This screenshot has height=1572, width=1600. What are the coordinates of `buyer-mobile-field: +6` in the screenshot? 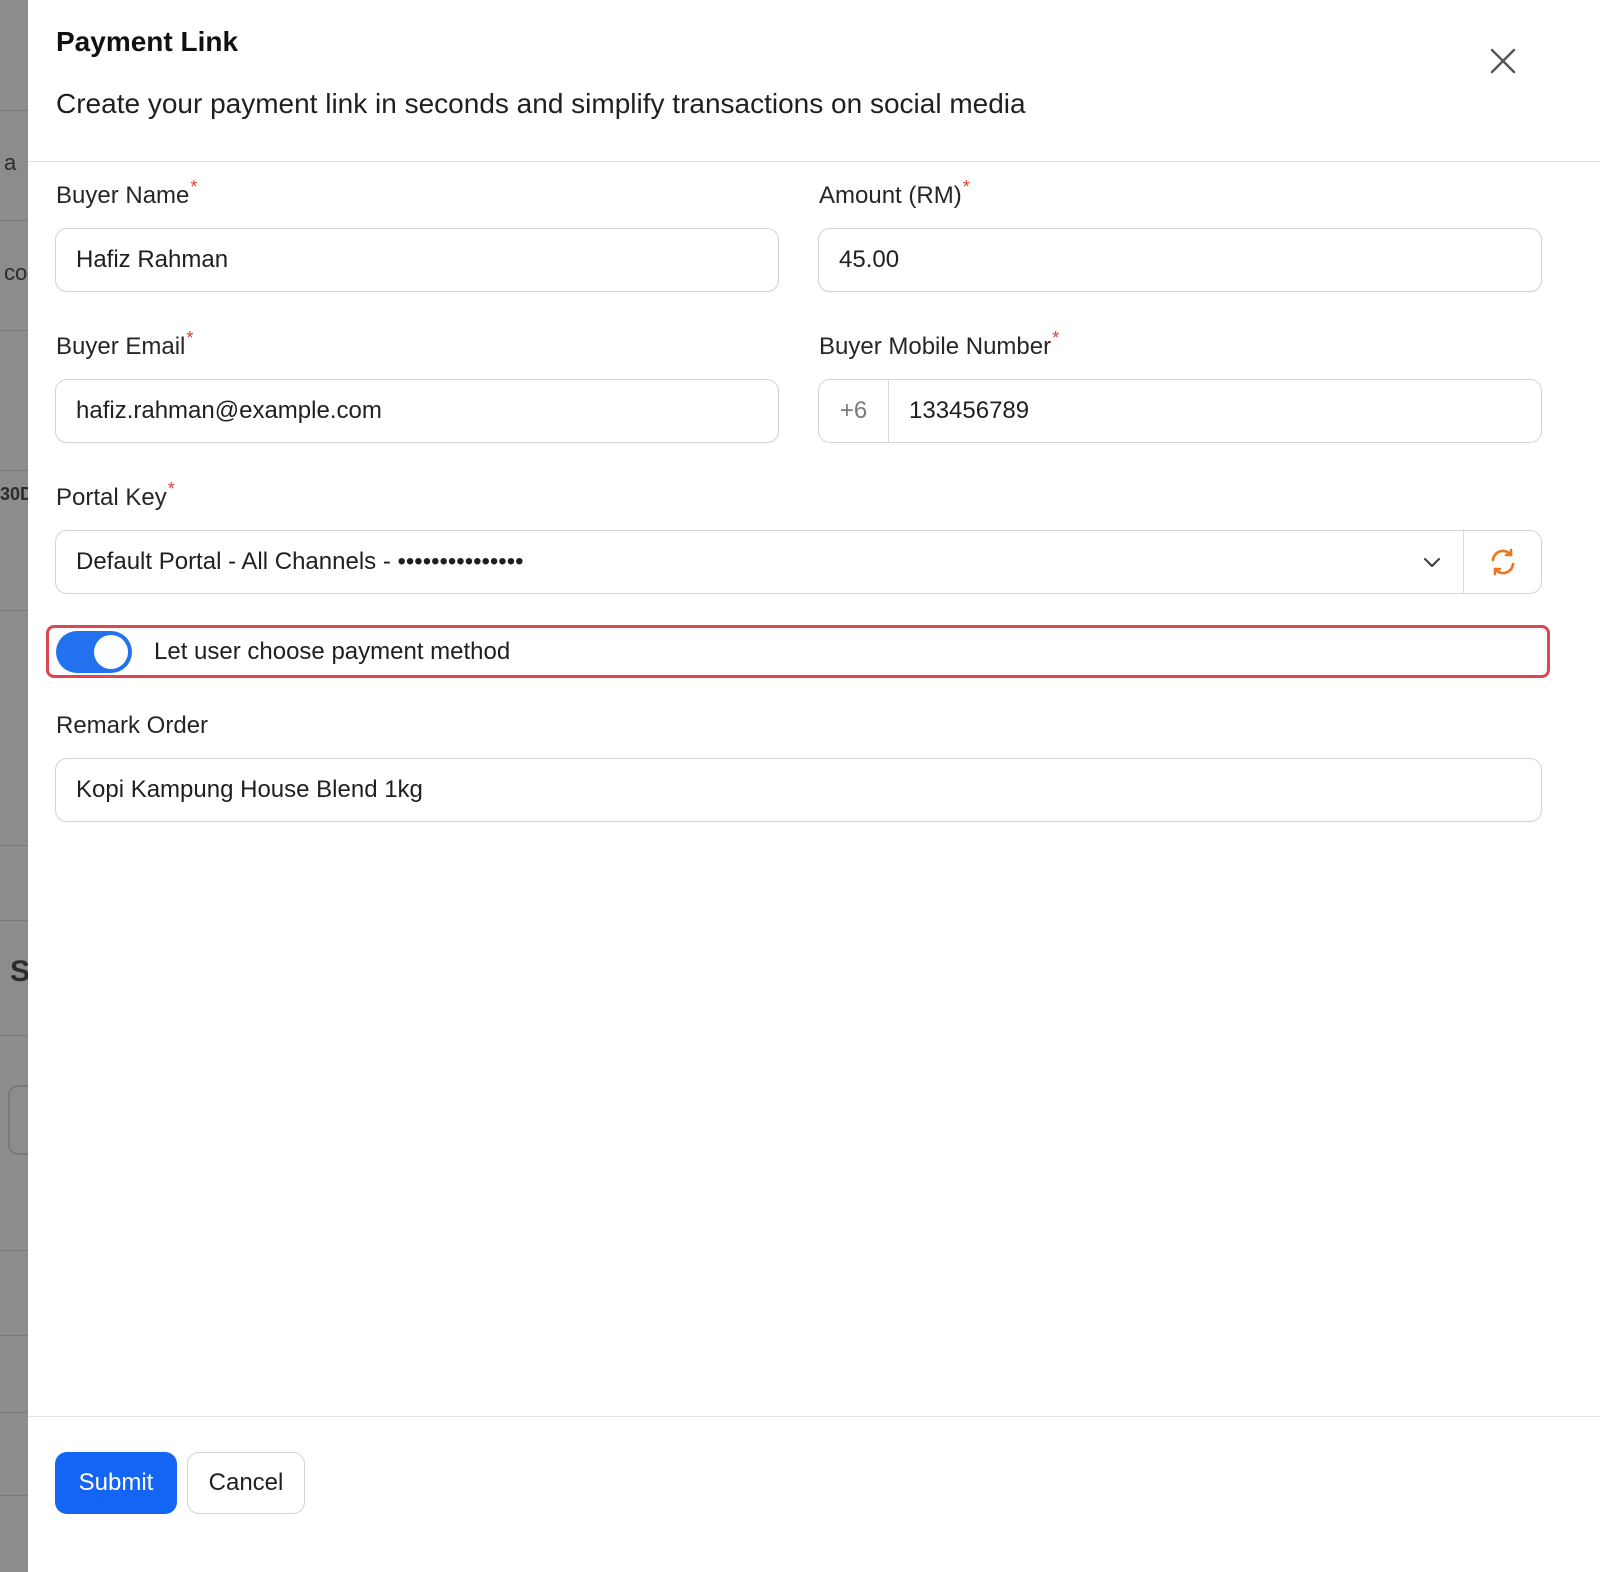 It's located at (1180, 411).